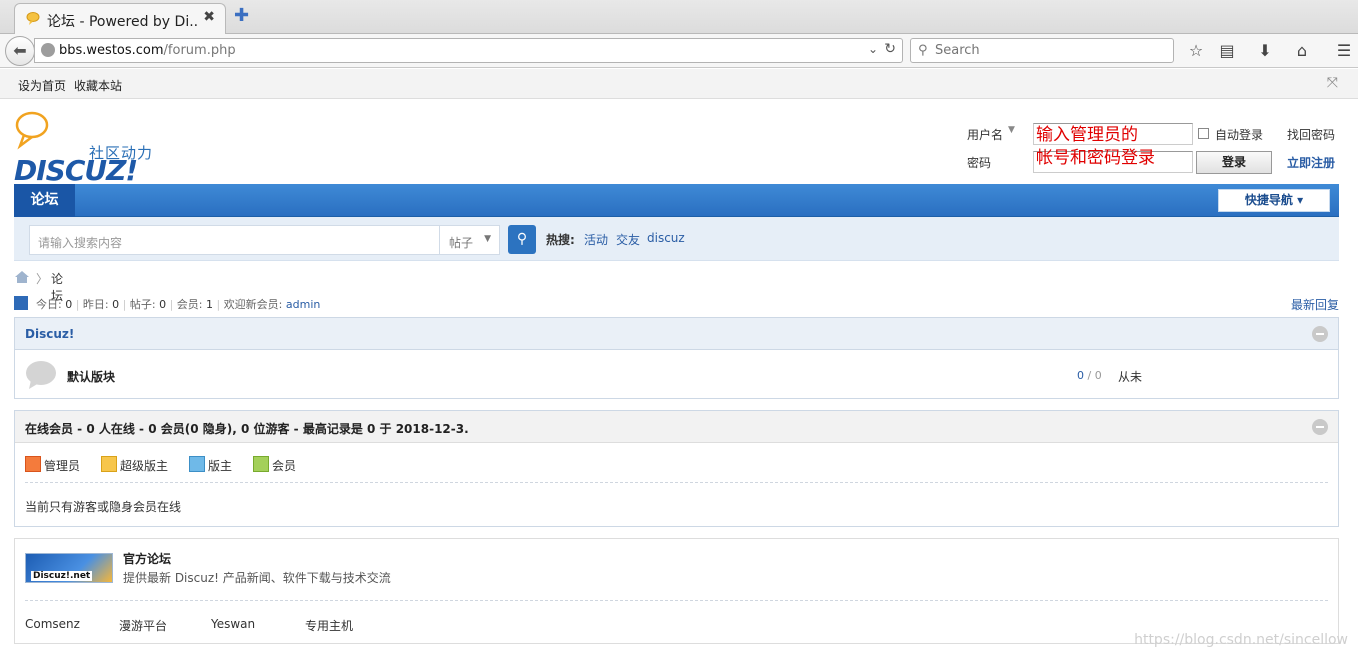 The width and height of the screenshot is (1358, 659). I want to click on legend-label: 超级版主, so click(144, 466).